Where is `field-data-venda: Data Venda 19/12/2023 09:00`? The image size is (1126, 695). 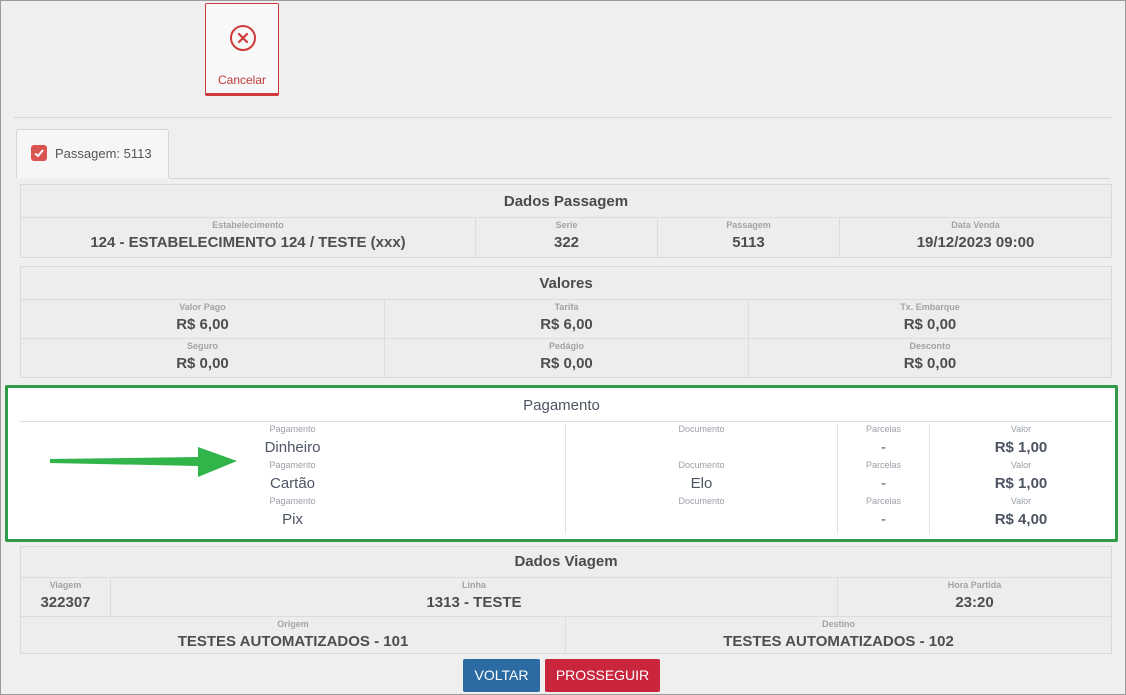 field-data-venda: Data Venda 19/12/2023 09:00 is located at coordinates (975, 238).